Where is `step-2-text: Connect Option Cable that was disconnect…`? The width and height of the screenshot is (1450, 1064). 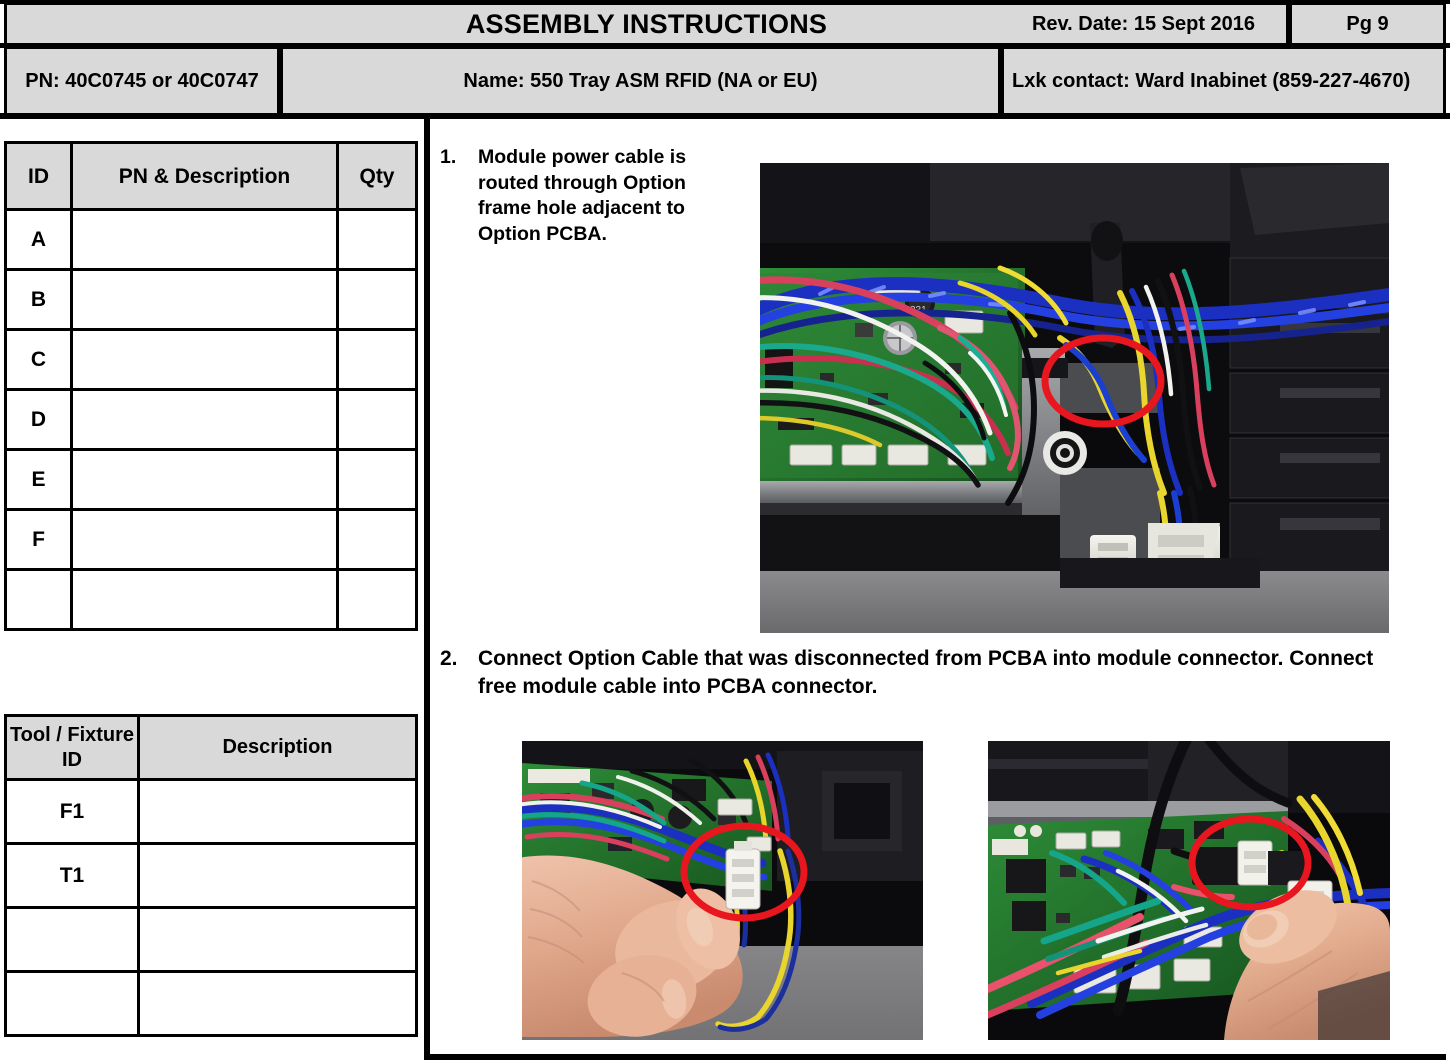
step-2-text: Connect Option Cable that was disconnect… is located at coordinates (926, 672).